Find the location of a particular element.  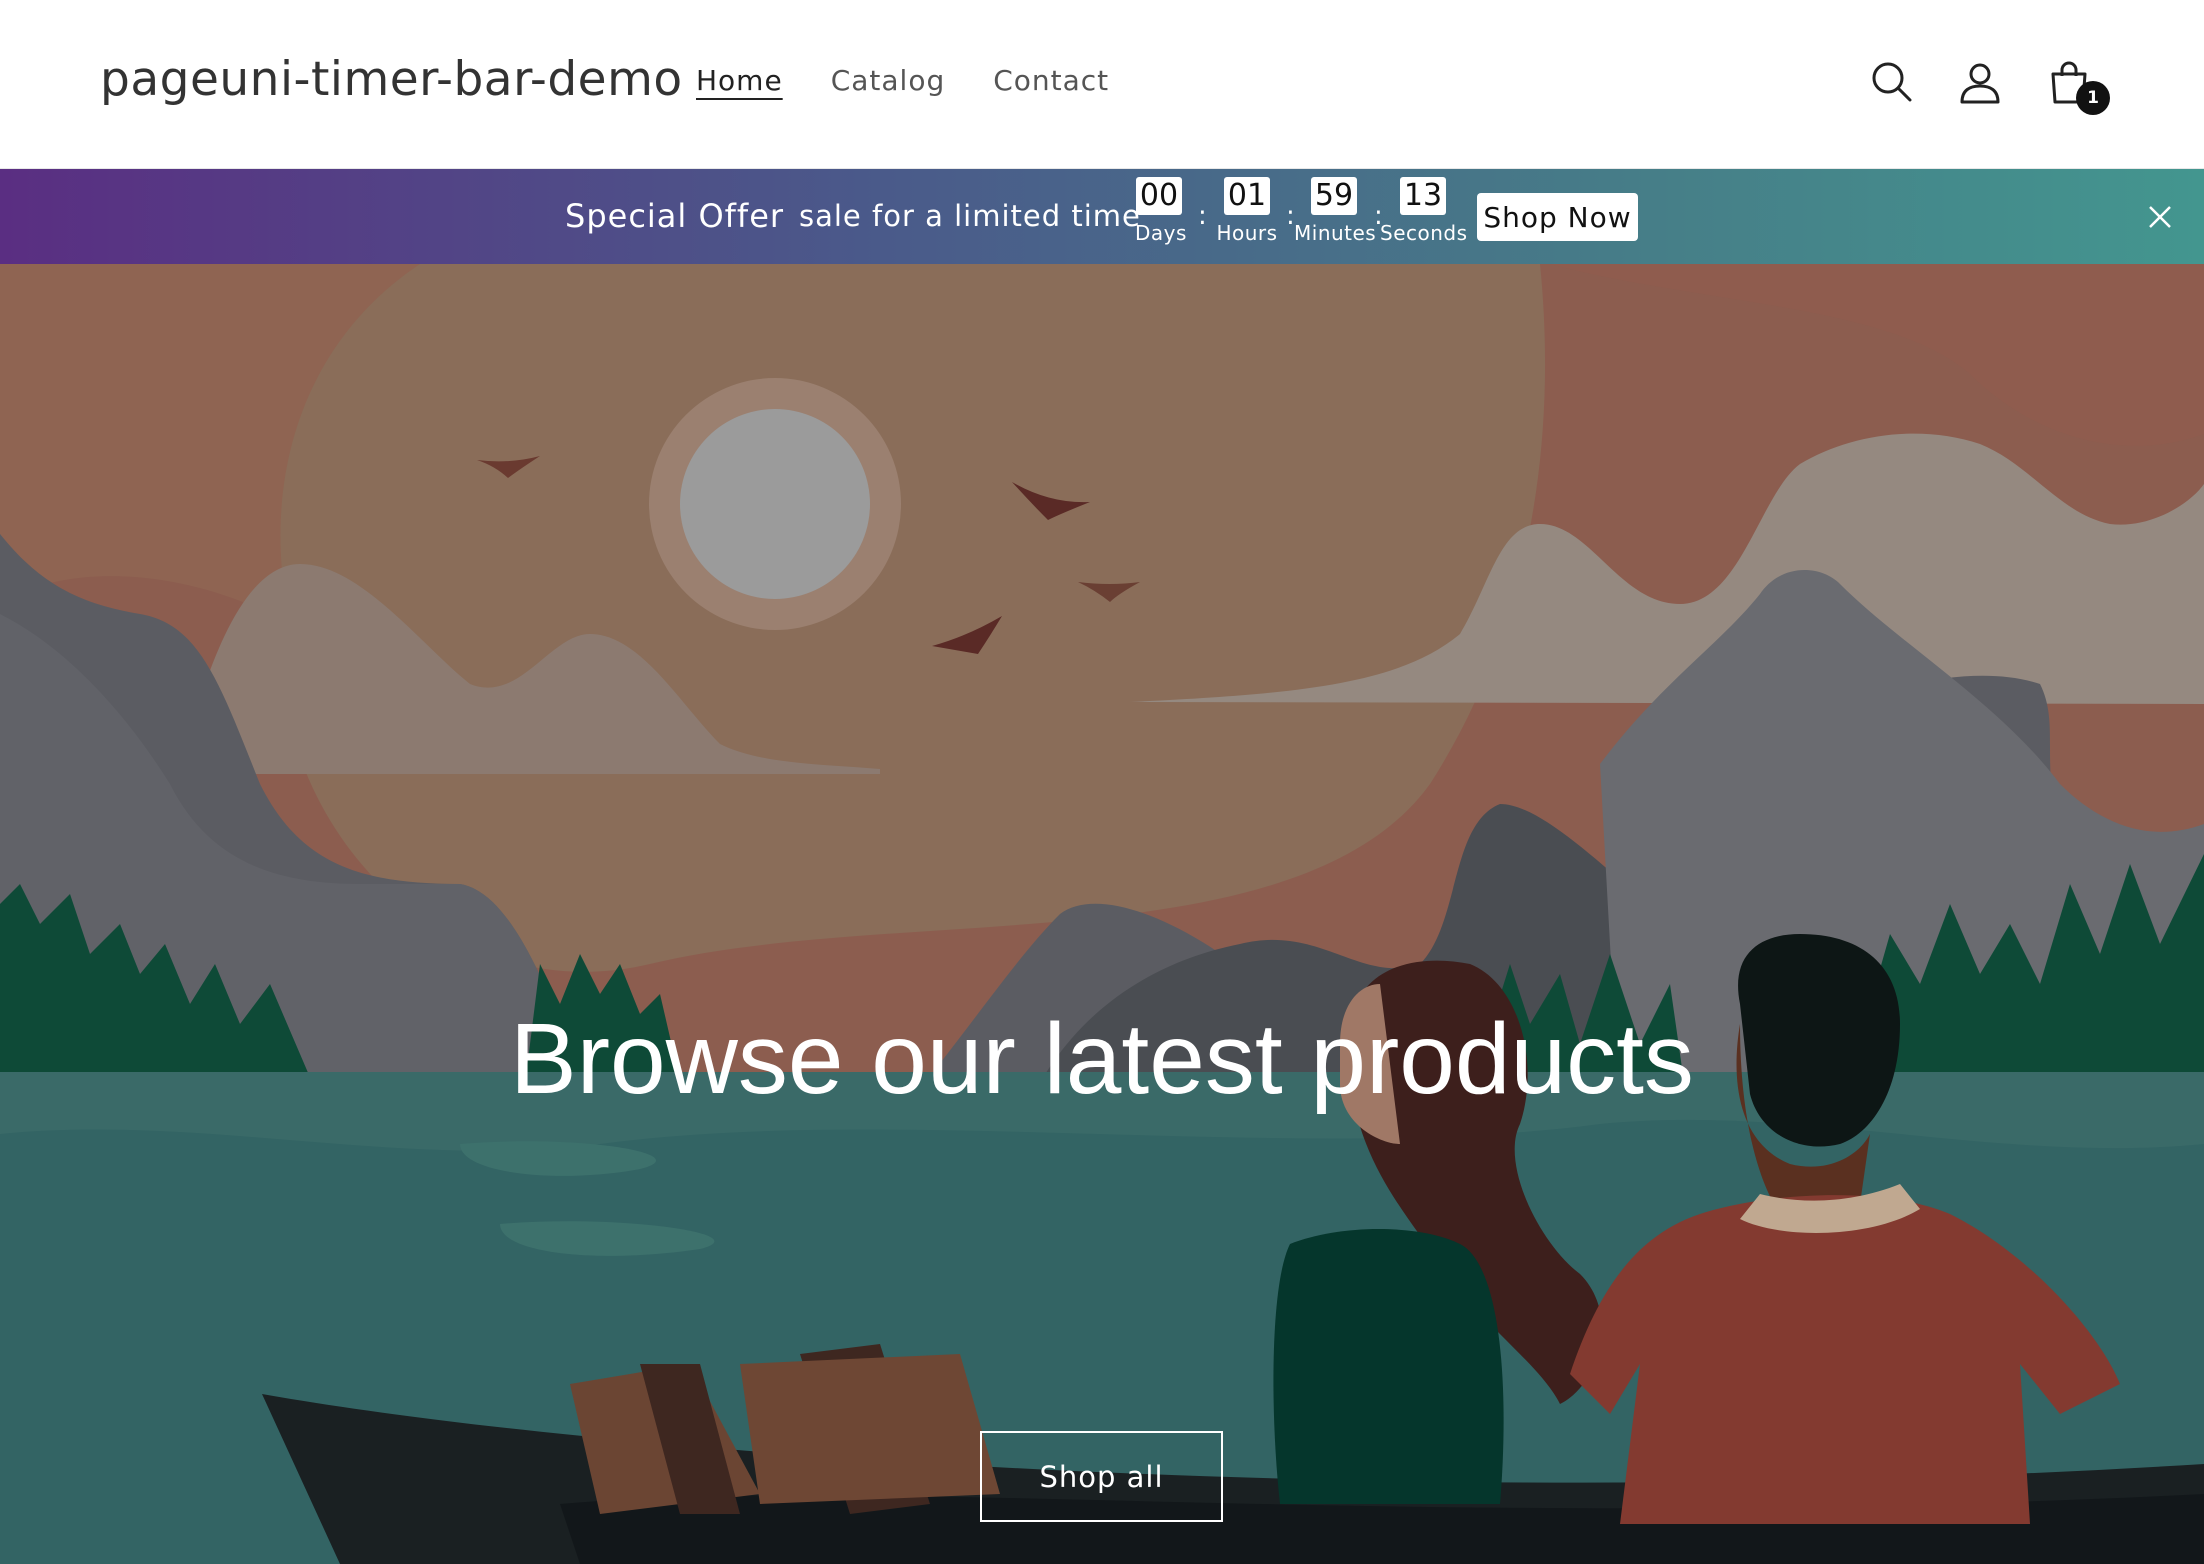

countdown-hours: 01 Hours is located at coordinates (1247, 211).